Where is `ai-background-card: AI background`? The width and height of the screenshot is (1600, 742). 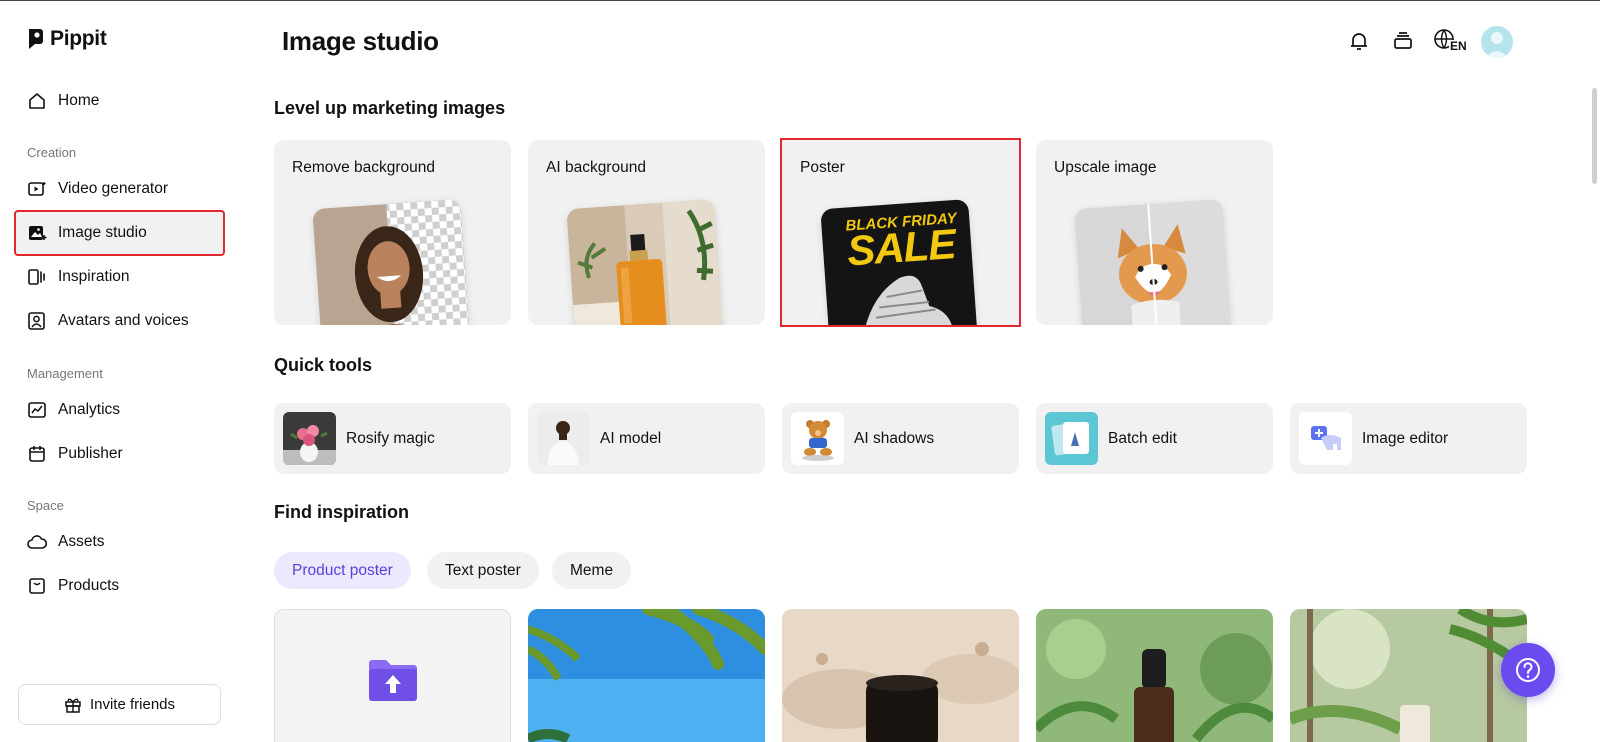 ai-background-card: AI background is located at coordinates (646, 232).